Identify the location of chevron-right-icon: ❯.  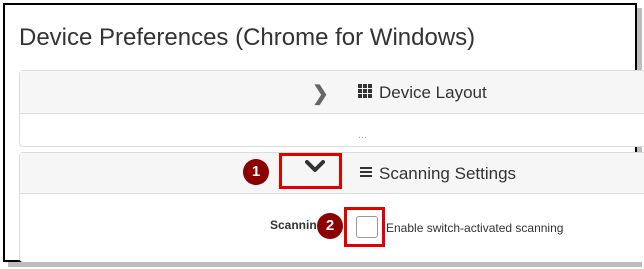
(320, 93).